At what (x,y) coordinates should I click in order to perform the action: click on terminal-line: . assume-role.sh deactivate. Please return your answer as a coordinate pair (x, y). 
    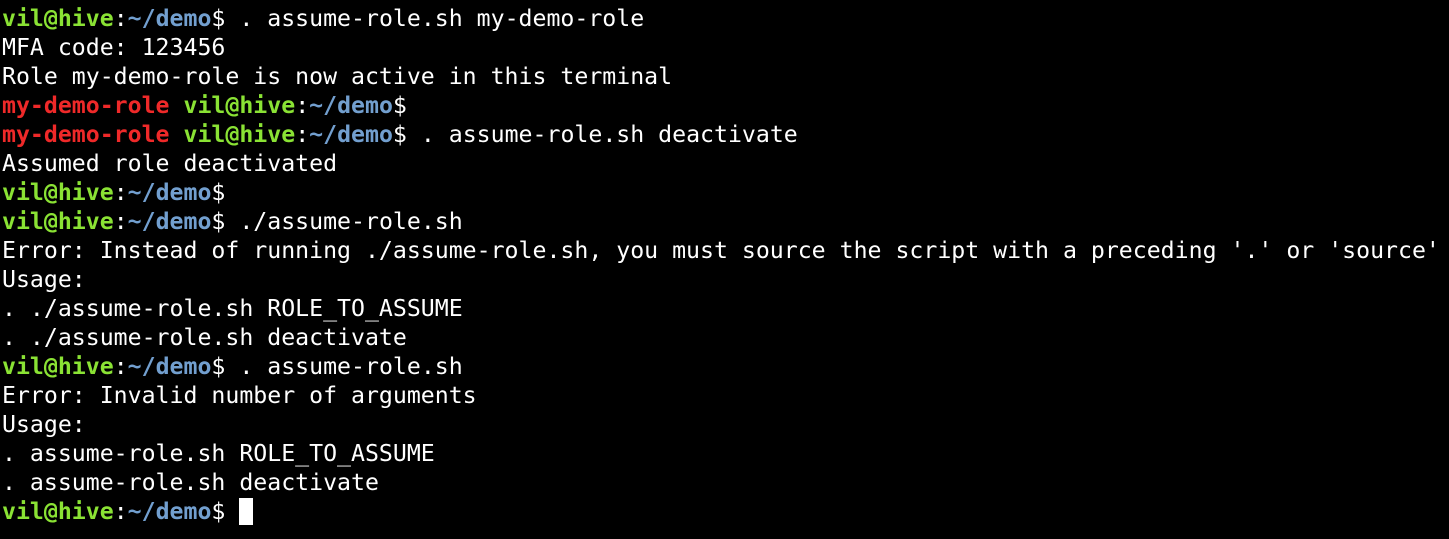
    Looking at the image, I should click on (725, 482).